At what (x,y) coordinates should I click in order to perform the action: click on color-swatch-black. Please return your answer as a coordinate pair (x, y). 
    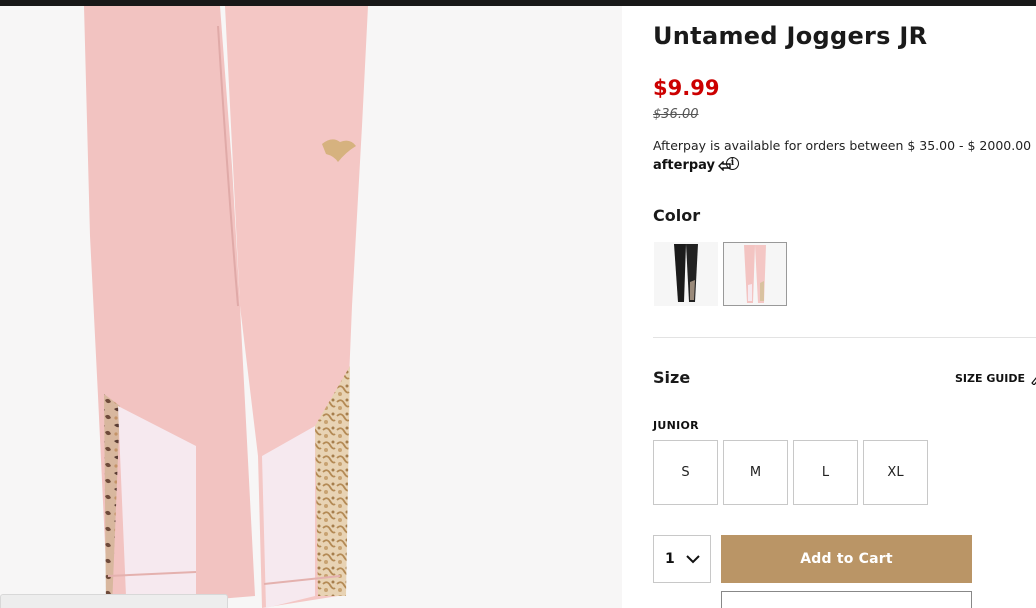
    Looking at the image, I should click on (686, 274).